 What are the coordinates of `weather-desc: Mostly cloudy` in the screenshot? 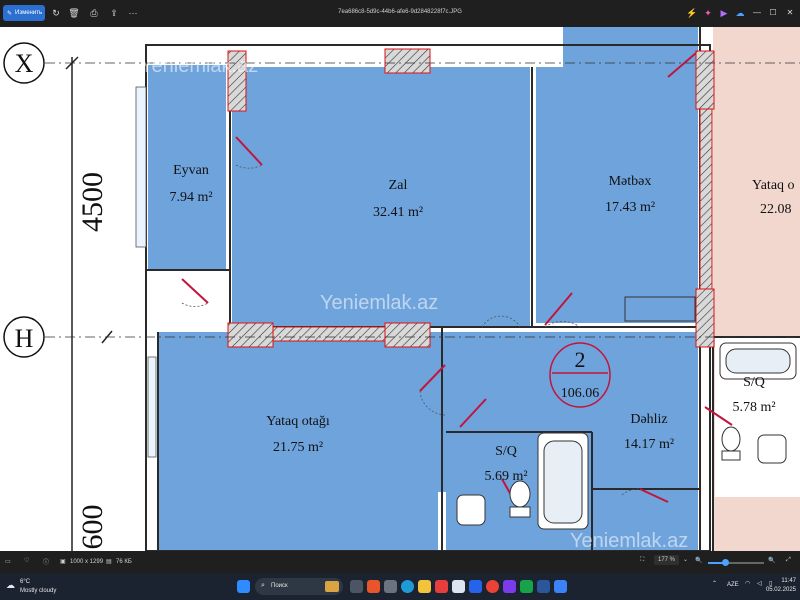 It's located at (38, 591).